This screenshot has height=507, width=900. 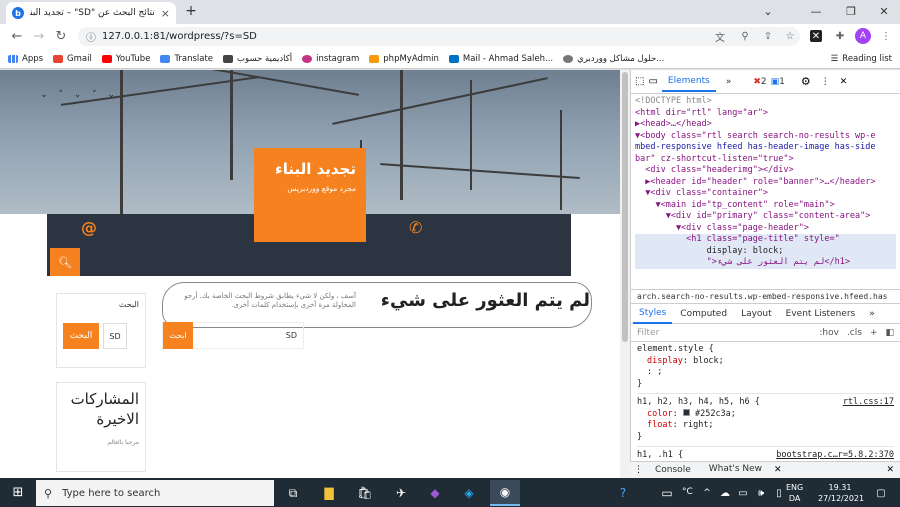 I want to click on styles-filter-input: Filter, so click(x=724, y=333).